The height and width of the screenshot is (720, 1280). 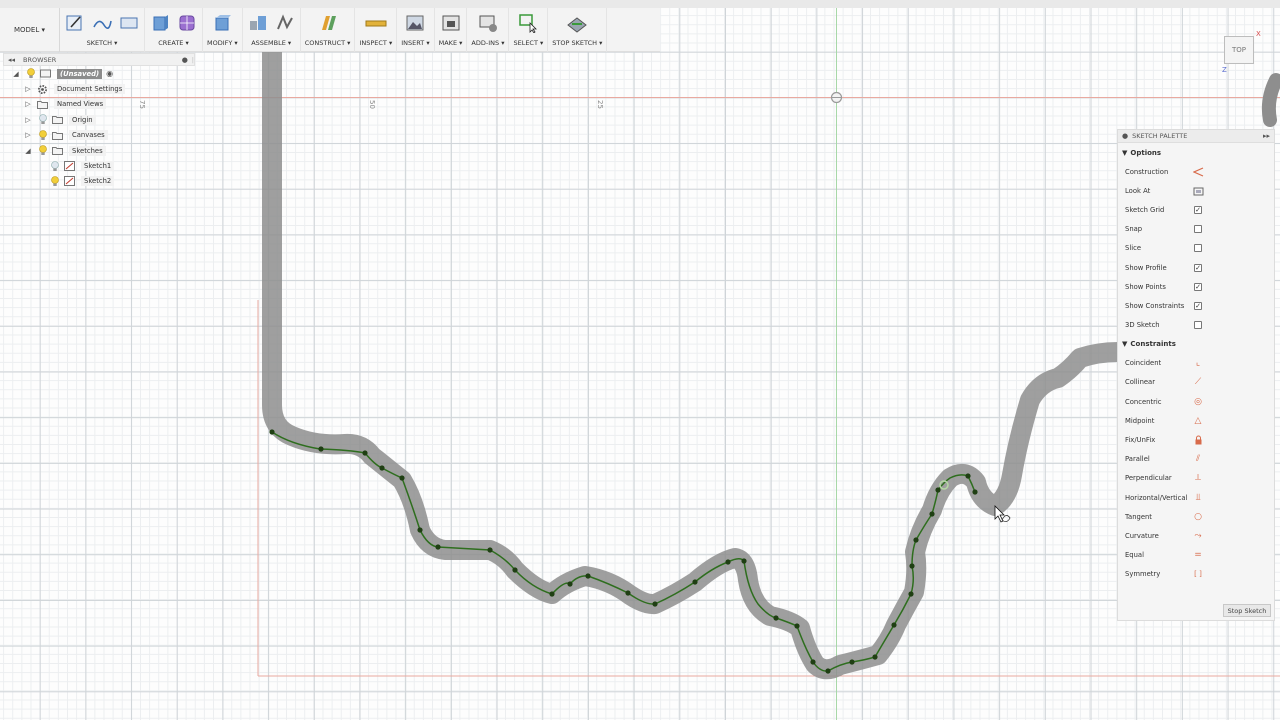 I want to click on tangent-icon: ○, so click(x=1198, y=517).